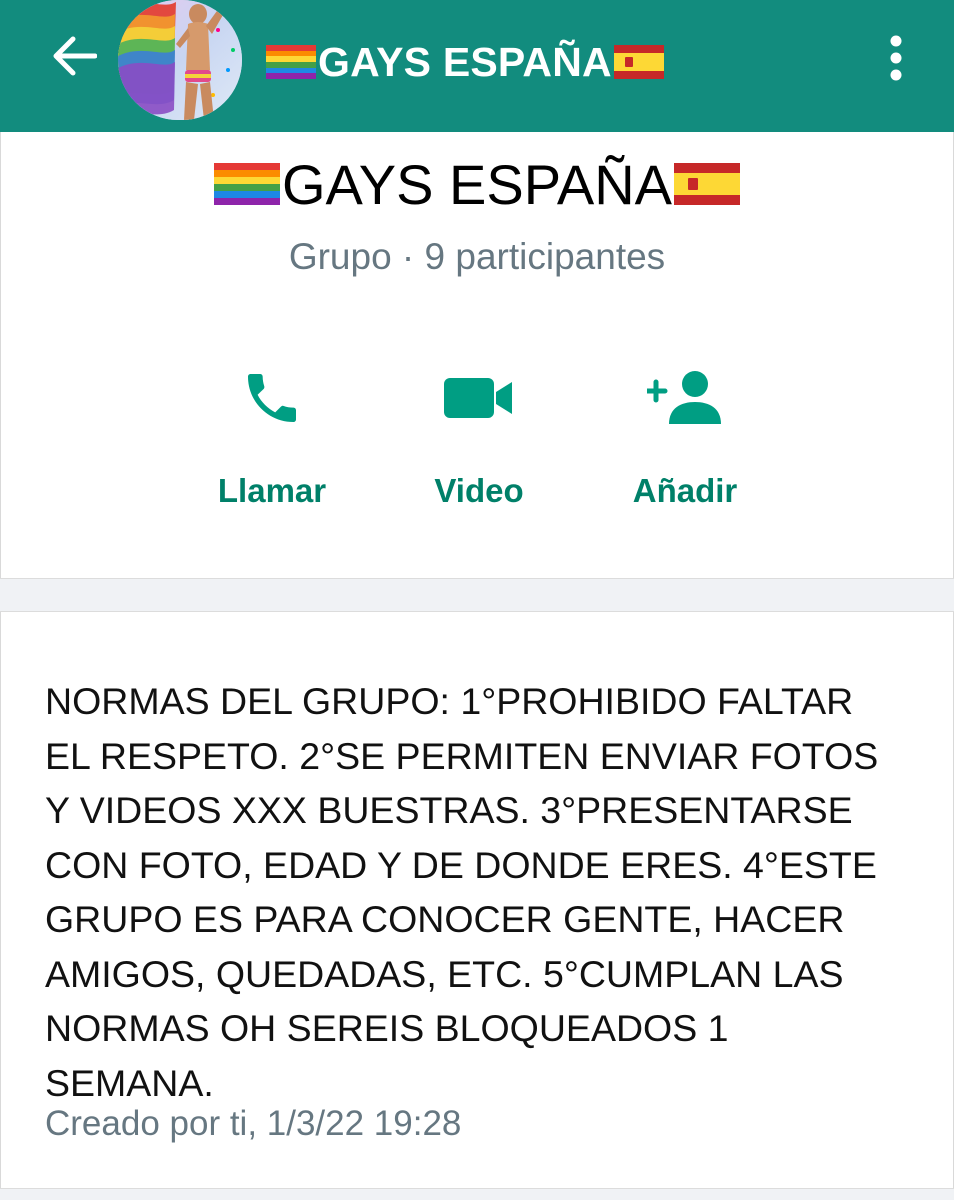 The height and width of the screenshot is (1200, 954). I want to click on add-label: Añadir, so click(685, 490).